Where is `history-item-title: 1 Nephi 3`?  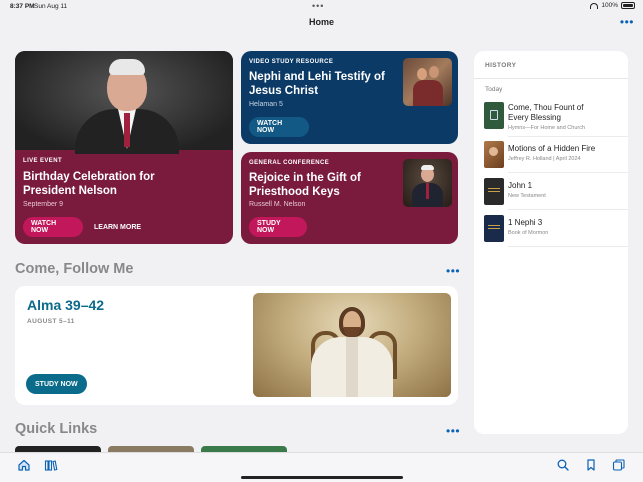 history-item-title: 1 Nephi 3 is located at coordinates (525, 222).